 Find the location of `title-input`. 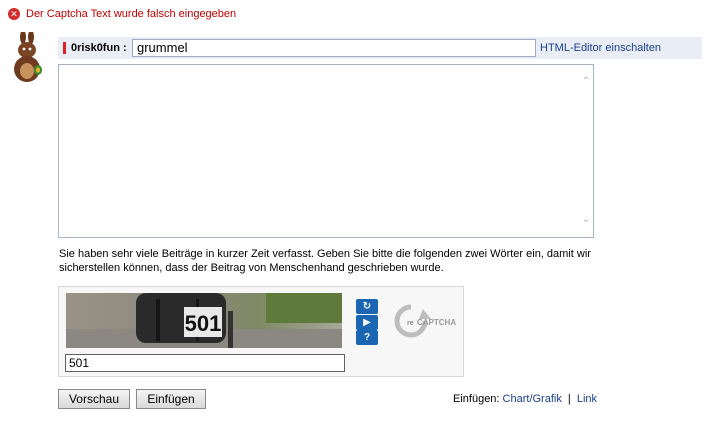

title-input is located at coordinates (334, 48).